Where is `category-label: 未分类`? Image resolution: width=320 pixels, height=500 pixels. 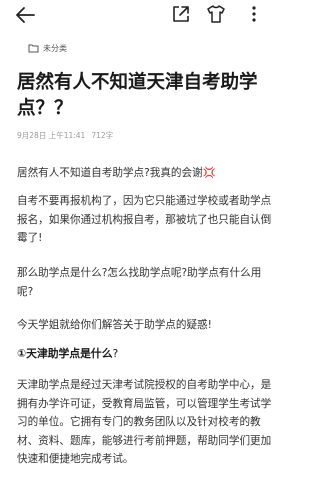 category-label: 未分类 is located at coordinates (55, 48).